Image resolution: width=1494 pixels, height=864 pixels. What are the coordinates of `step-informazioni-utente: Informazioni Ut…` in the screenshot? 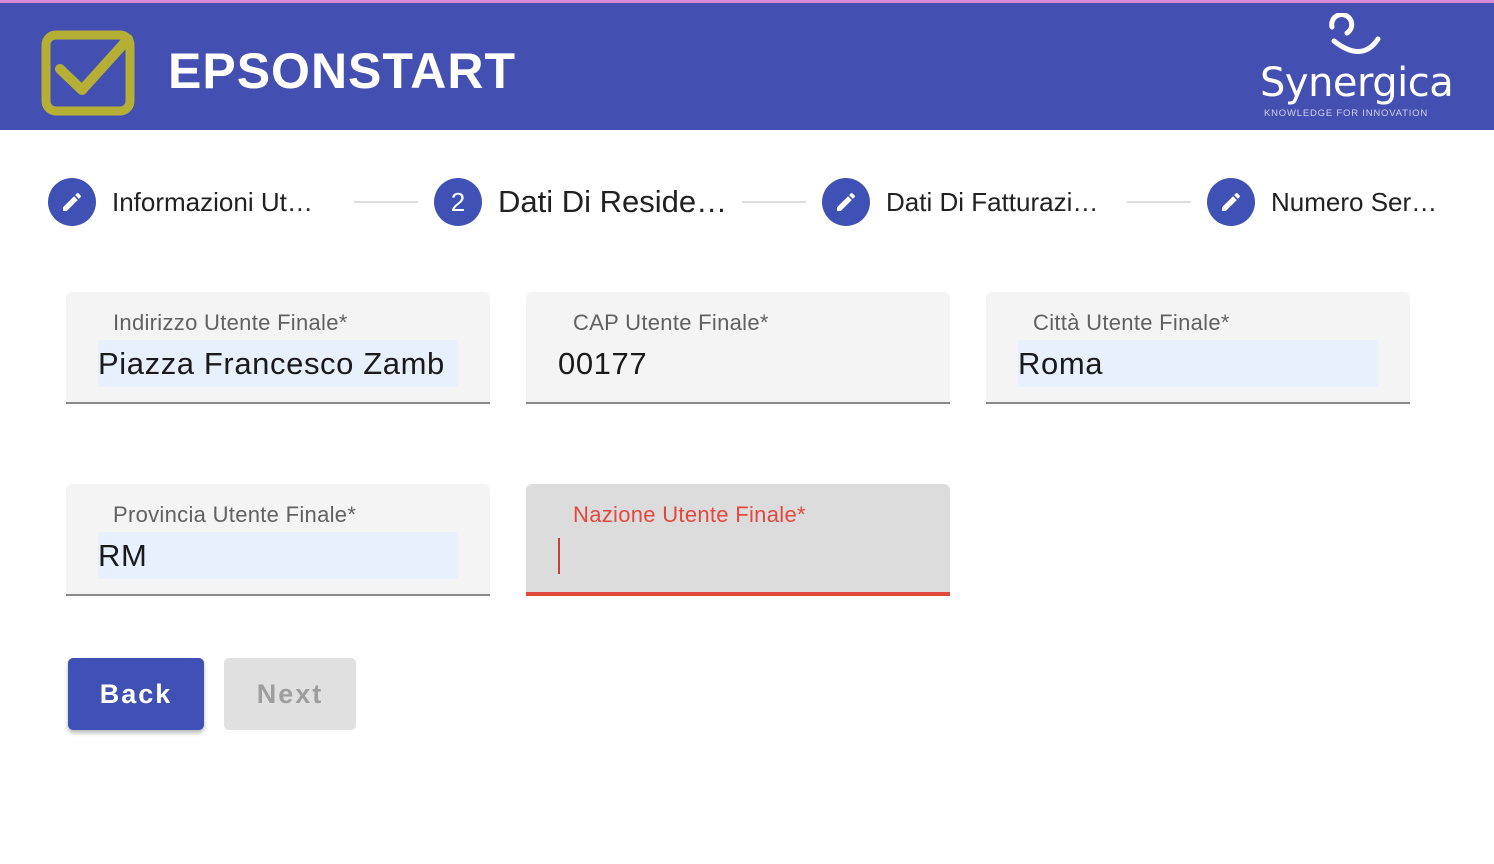 It's located at (180, 202).